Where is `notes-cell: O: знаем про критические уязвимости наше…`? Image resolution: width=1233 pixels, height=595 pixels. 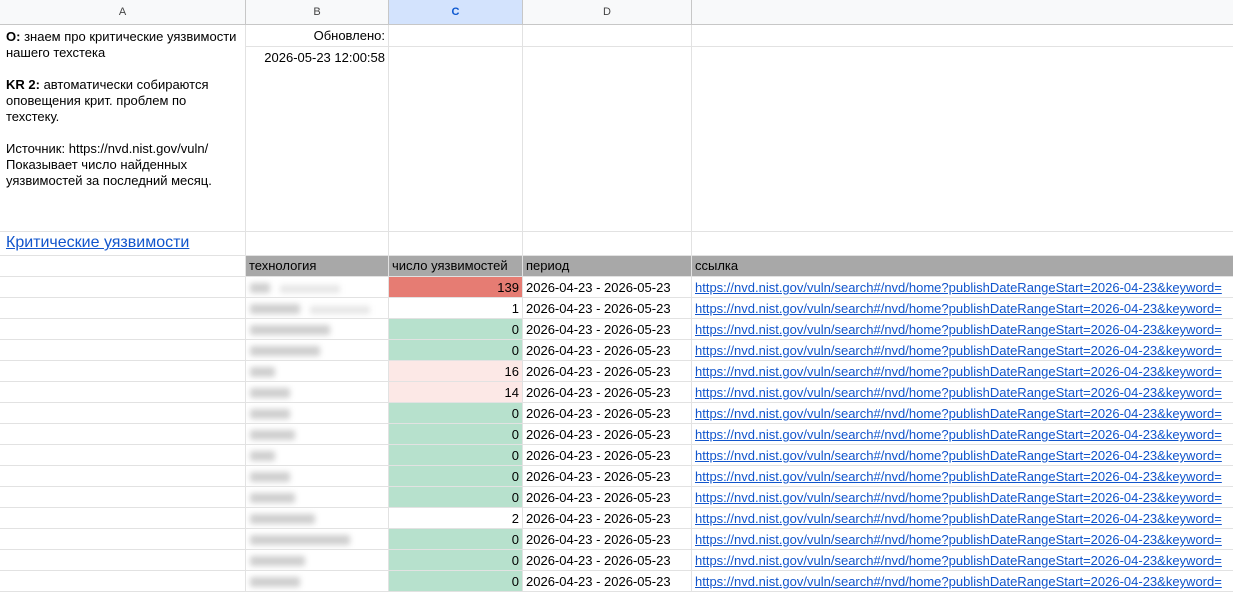 notes-cell: O: знаем про критические уязвимости наше… is located at coordinates (123, 128).